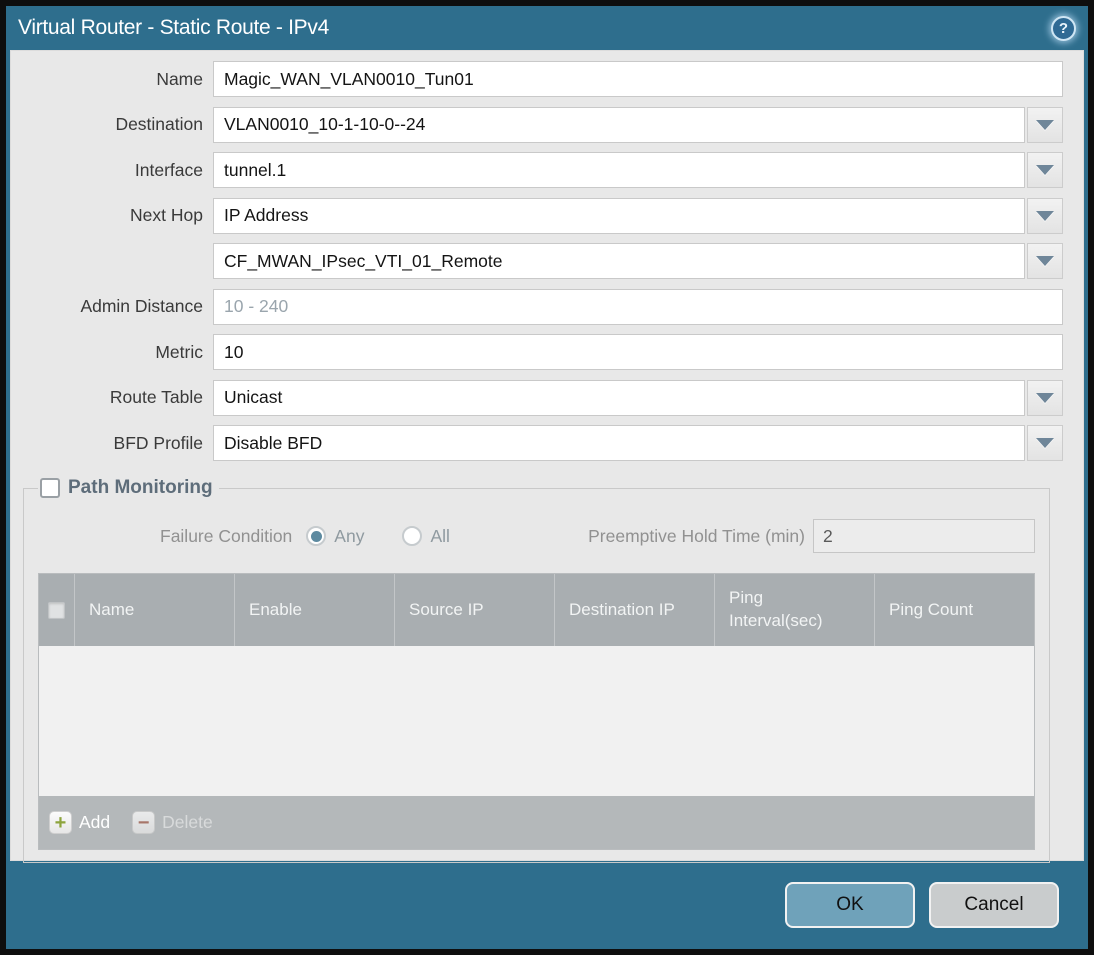  I want to click on preemptive-hold-time-label: Preemptive Hold Time (min), so click(696, 535).